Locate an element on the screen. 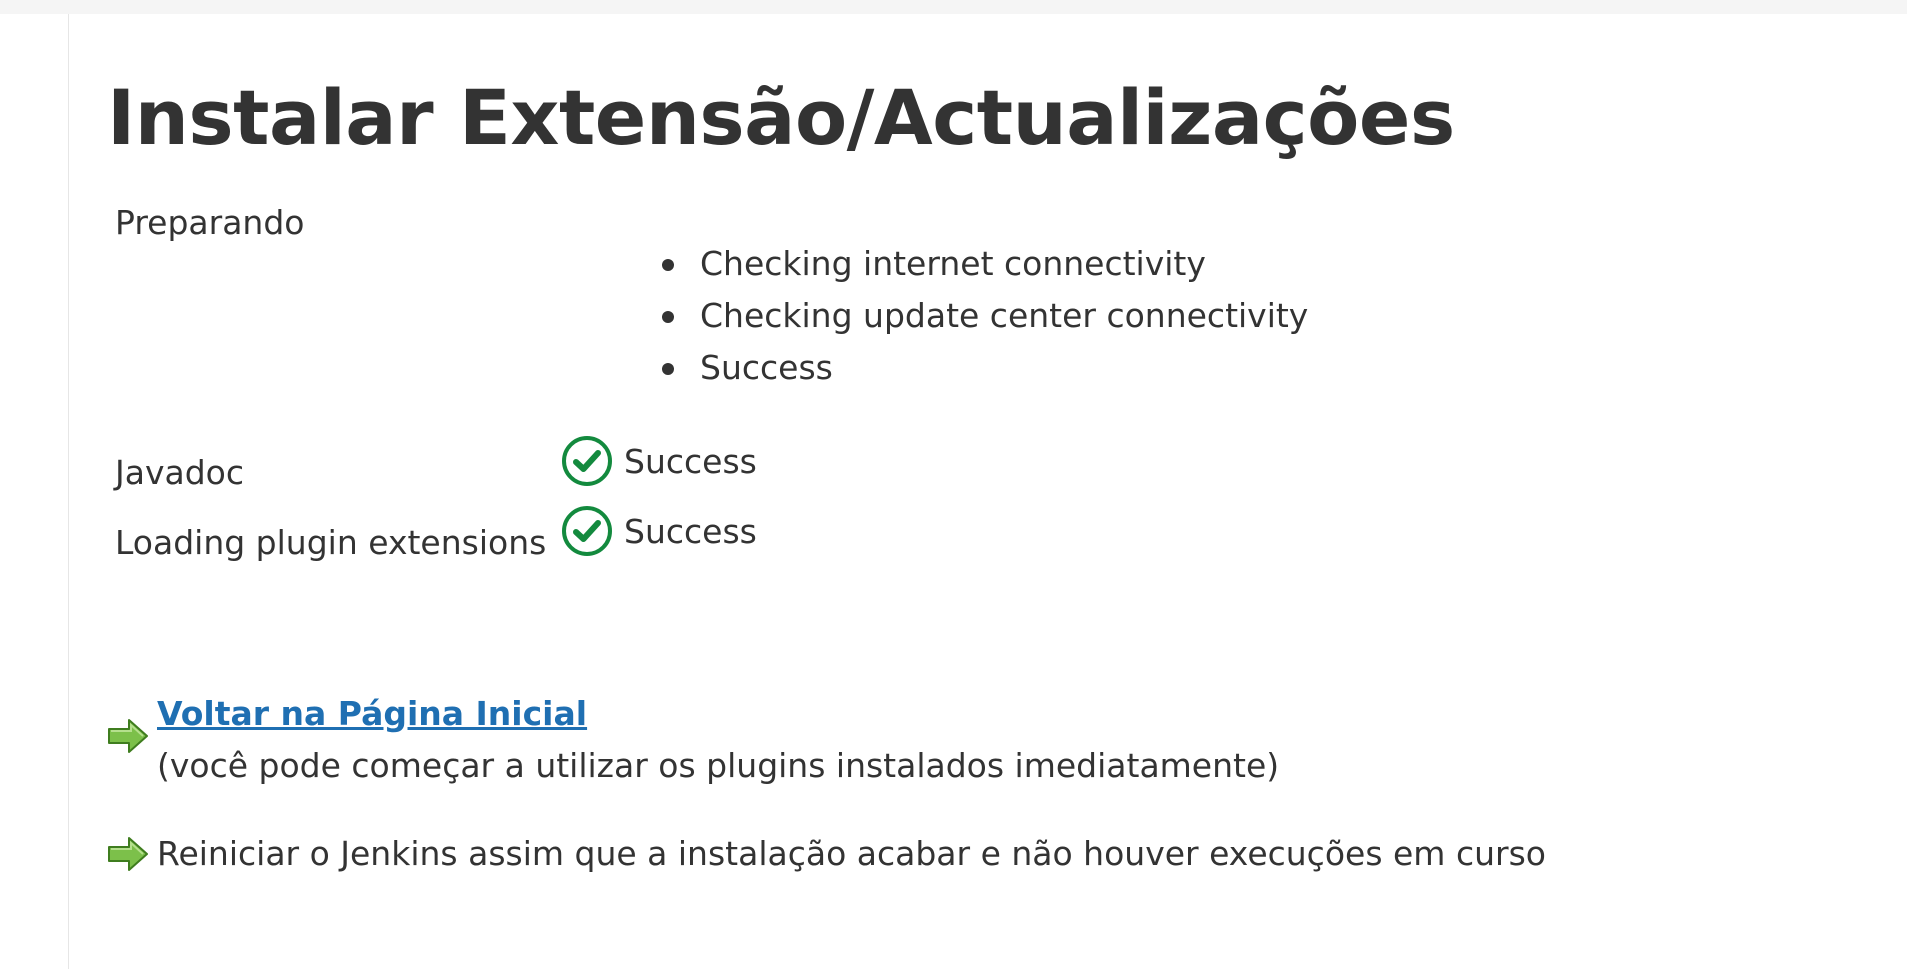 The height and width of the screenshot is (969, 1907). install-status-javadoc: Success is located at coordinates (659, 461).